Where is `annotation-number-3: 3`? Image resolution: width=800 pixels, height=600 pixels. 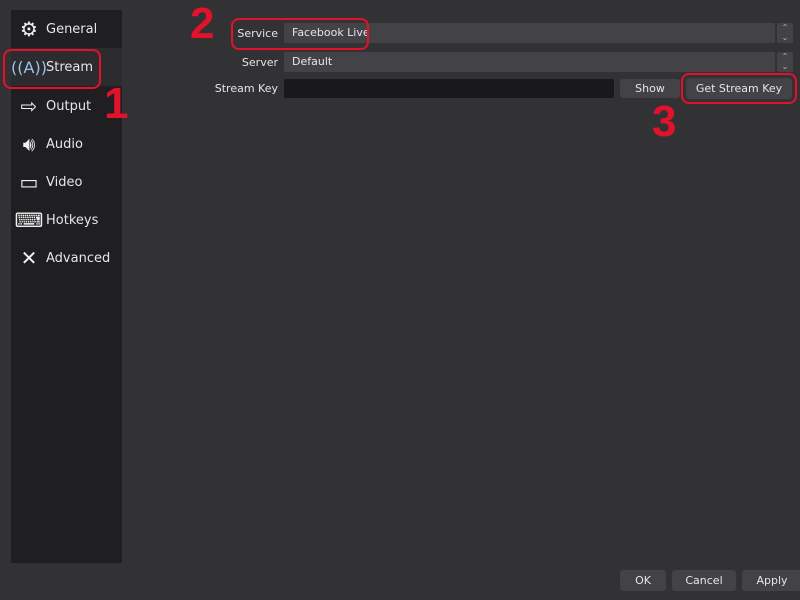 annotation-number-3: 3 is located at coordinates (664, 121).